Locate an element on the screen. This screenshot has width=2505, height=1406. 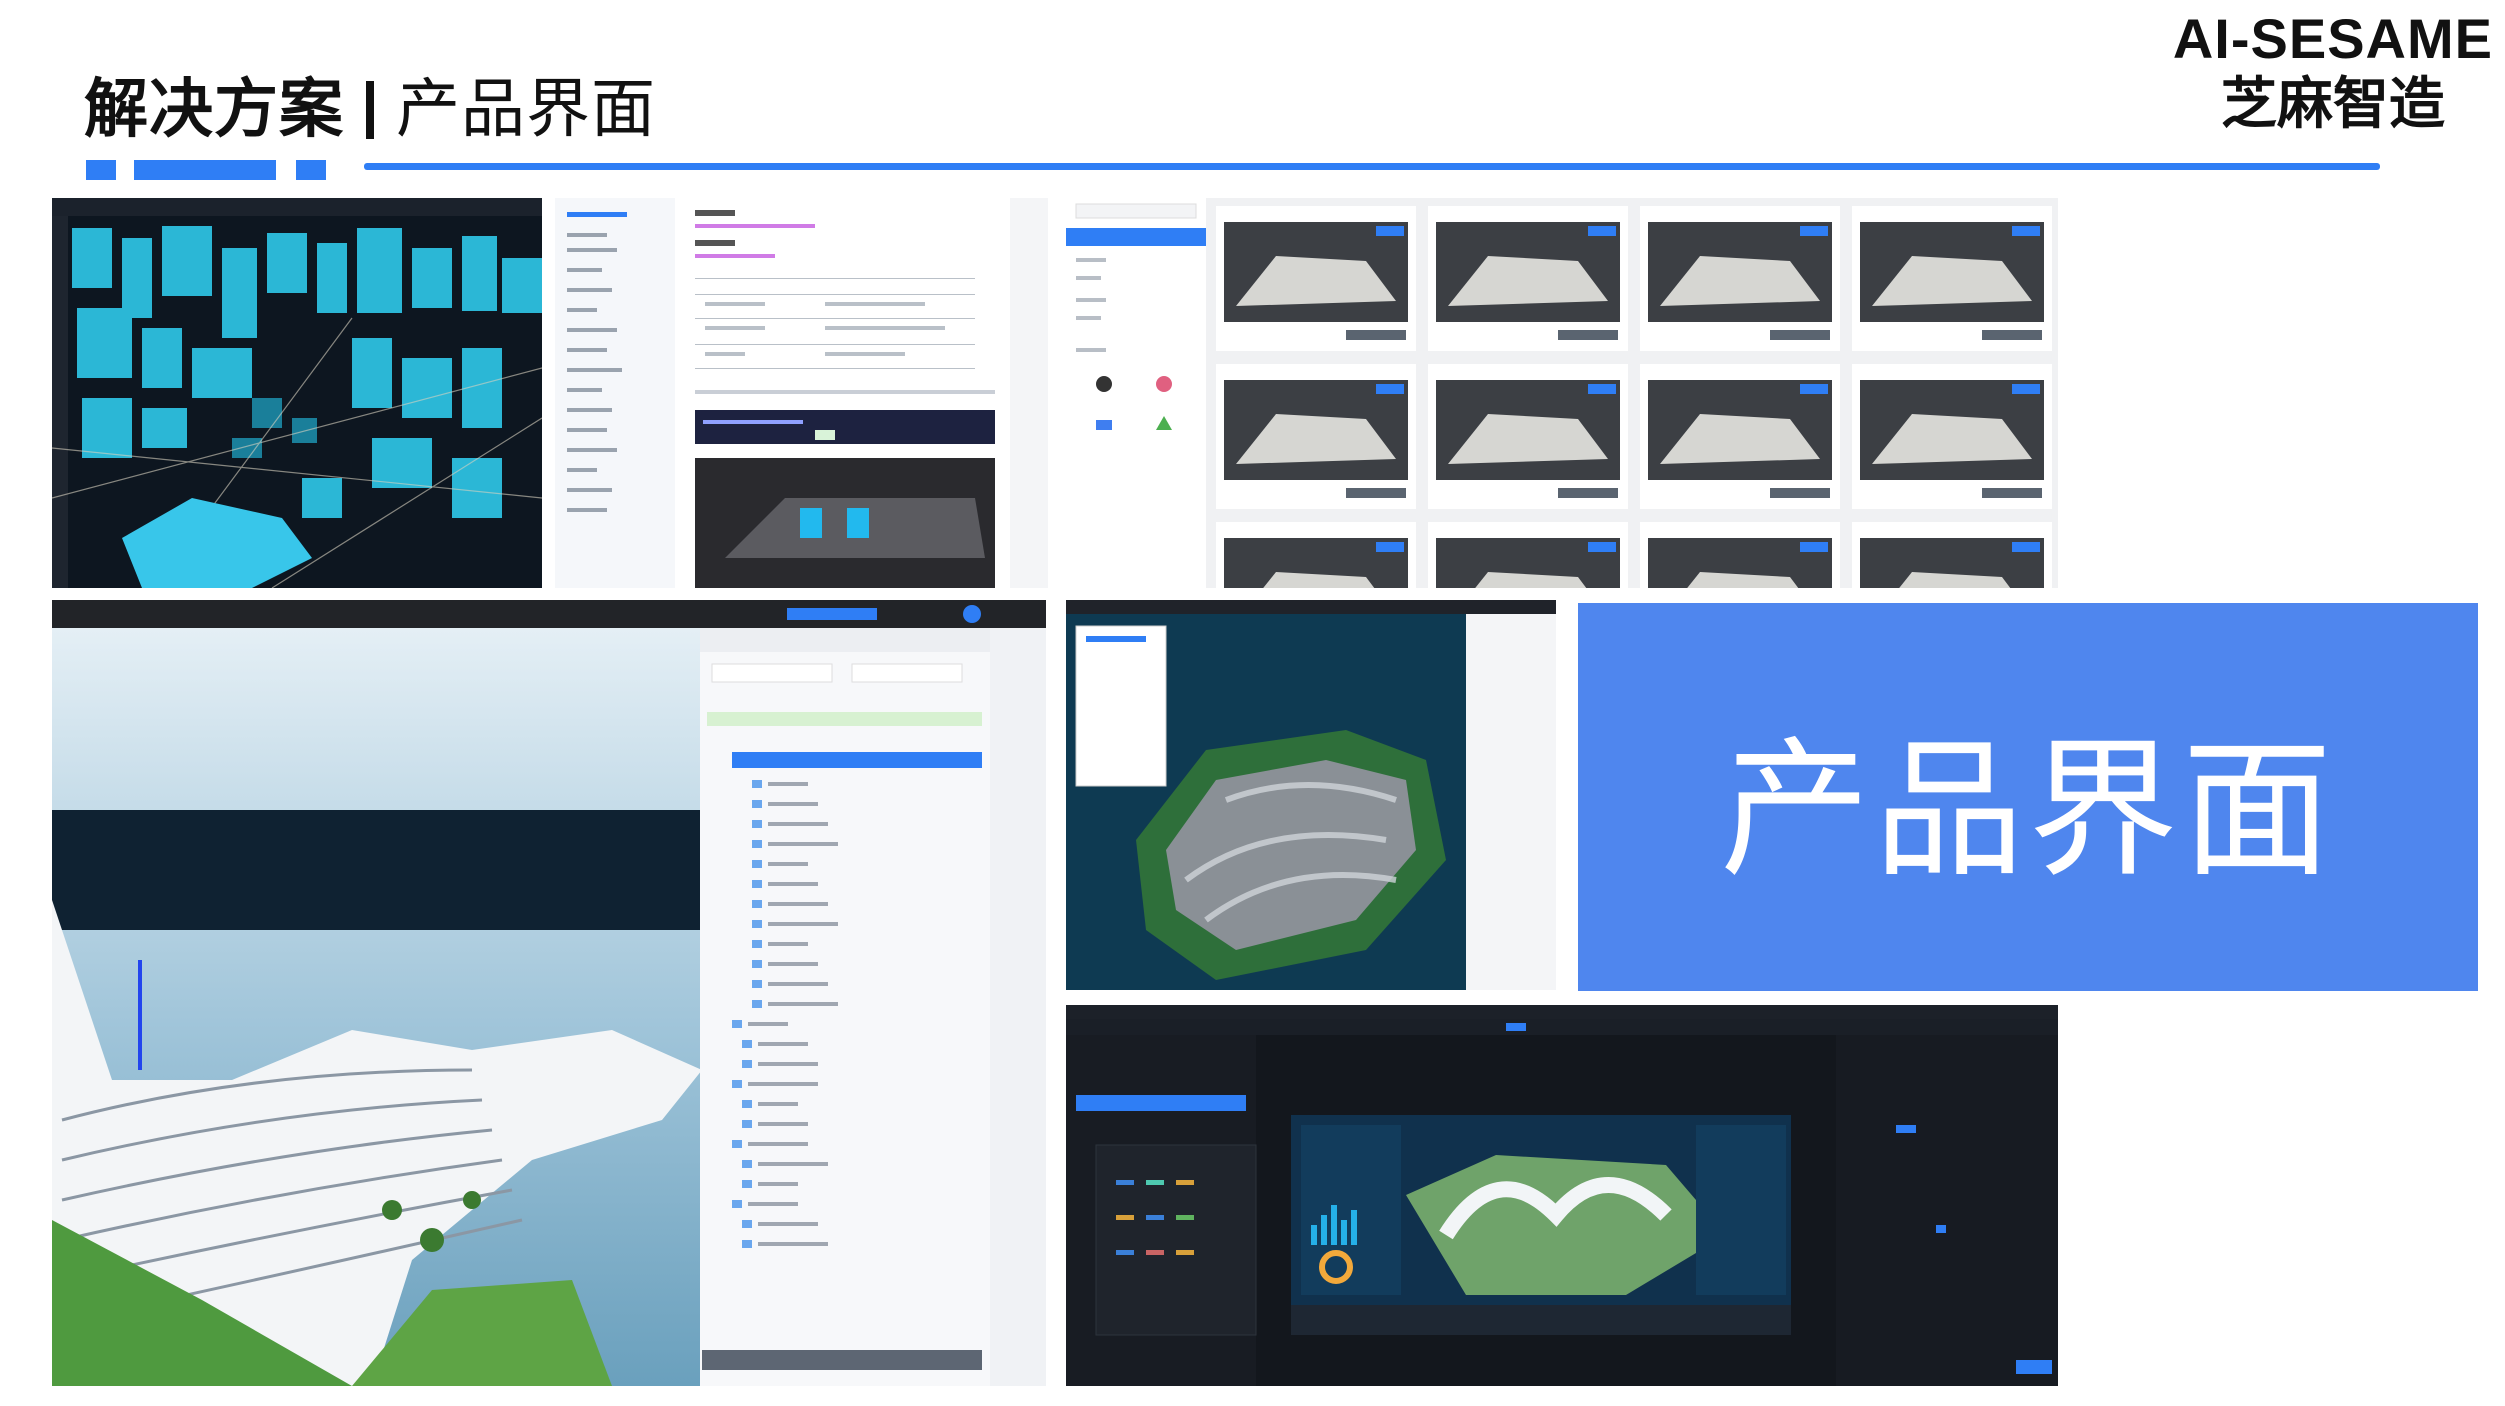
title-bold: 解决方案 is located at coordinates (214, 110).